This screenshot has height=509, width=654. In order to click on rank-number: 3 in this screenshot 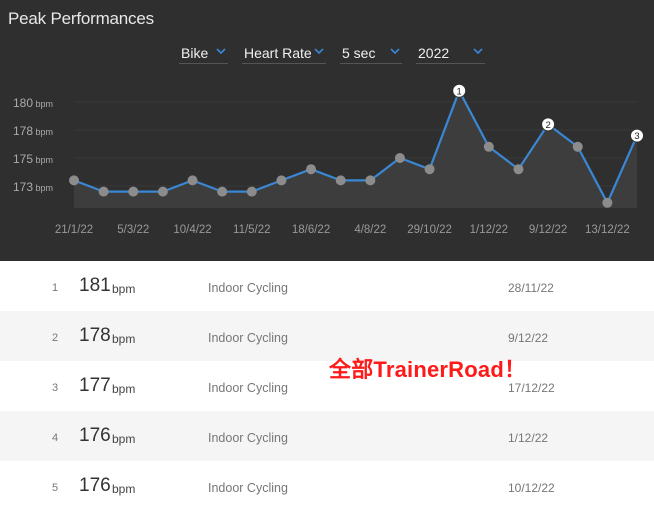, I will do `click(55, 388)`.